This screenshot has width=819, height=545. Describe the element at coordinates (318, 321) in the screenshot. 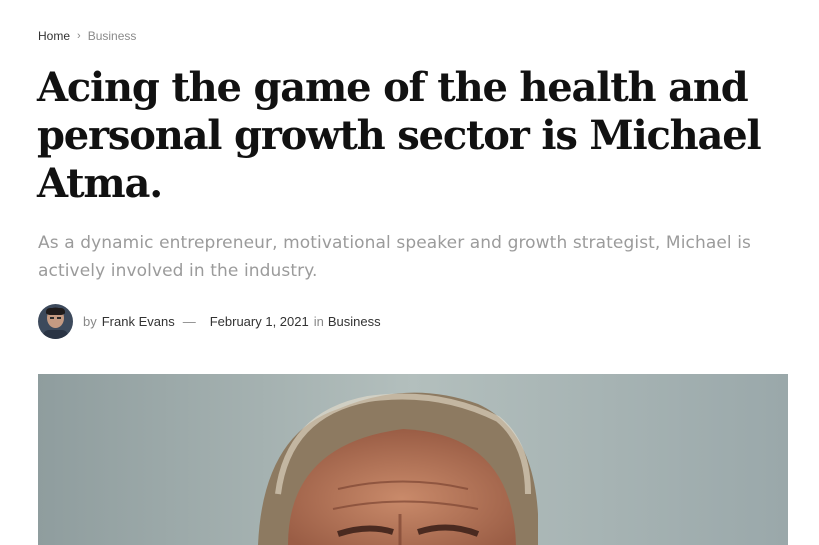

I see `in-label: in` at that location.